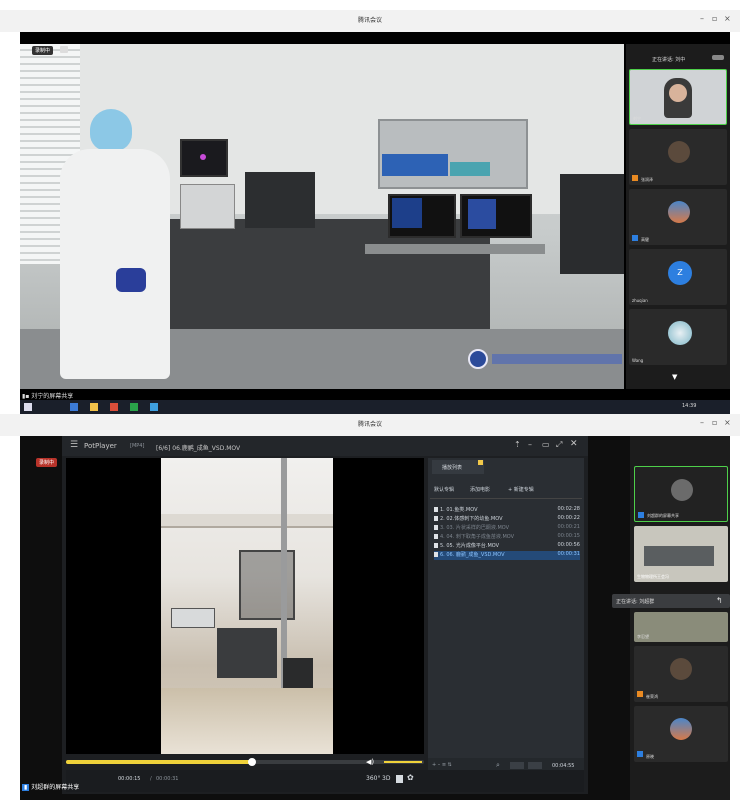  I want to click on playlist-item: 1. 01.鱼类.MOV 00:02:28, so click(507, 510).